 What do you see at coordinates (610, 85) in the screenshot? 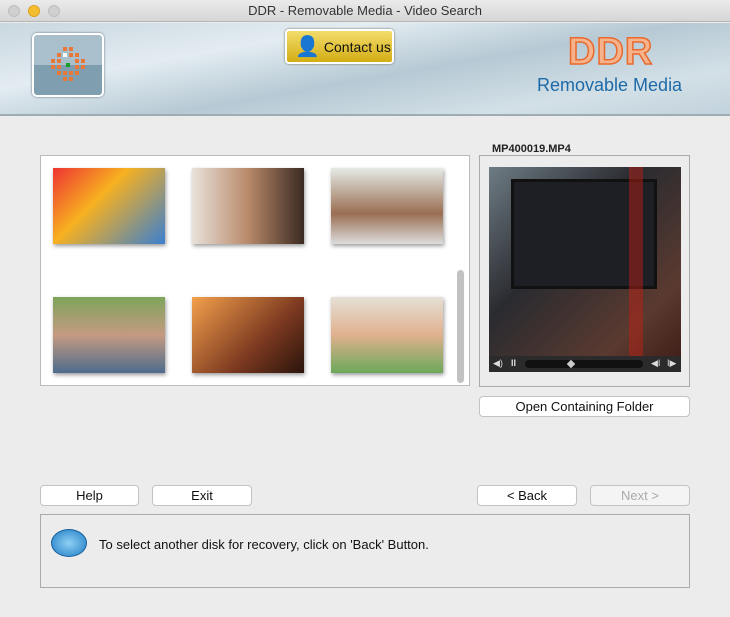
I see `product-name: Removable Media` at bounding box center [610, 85].